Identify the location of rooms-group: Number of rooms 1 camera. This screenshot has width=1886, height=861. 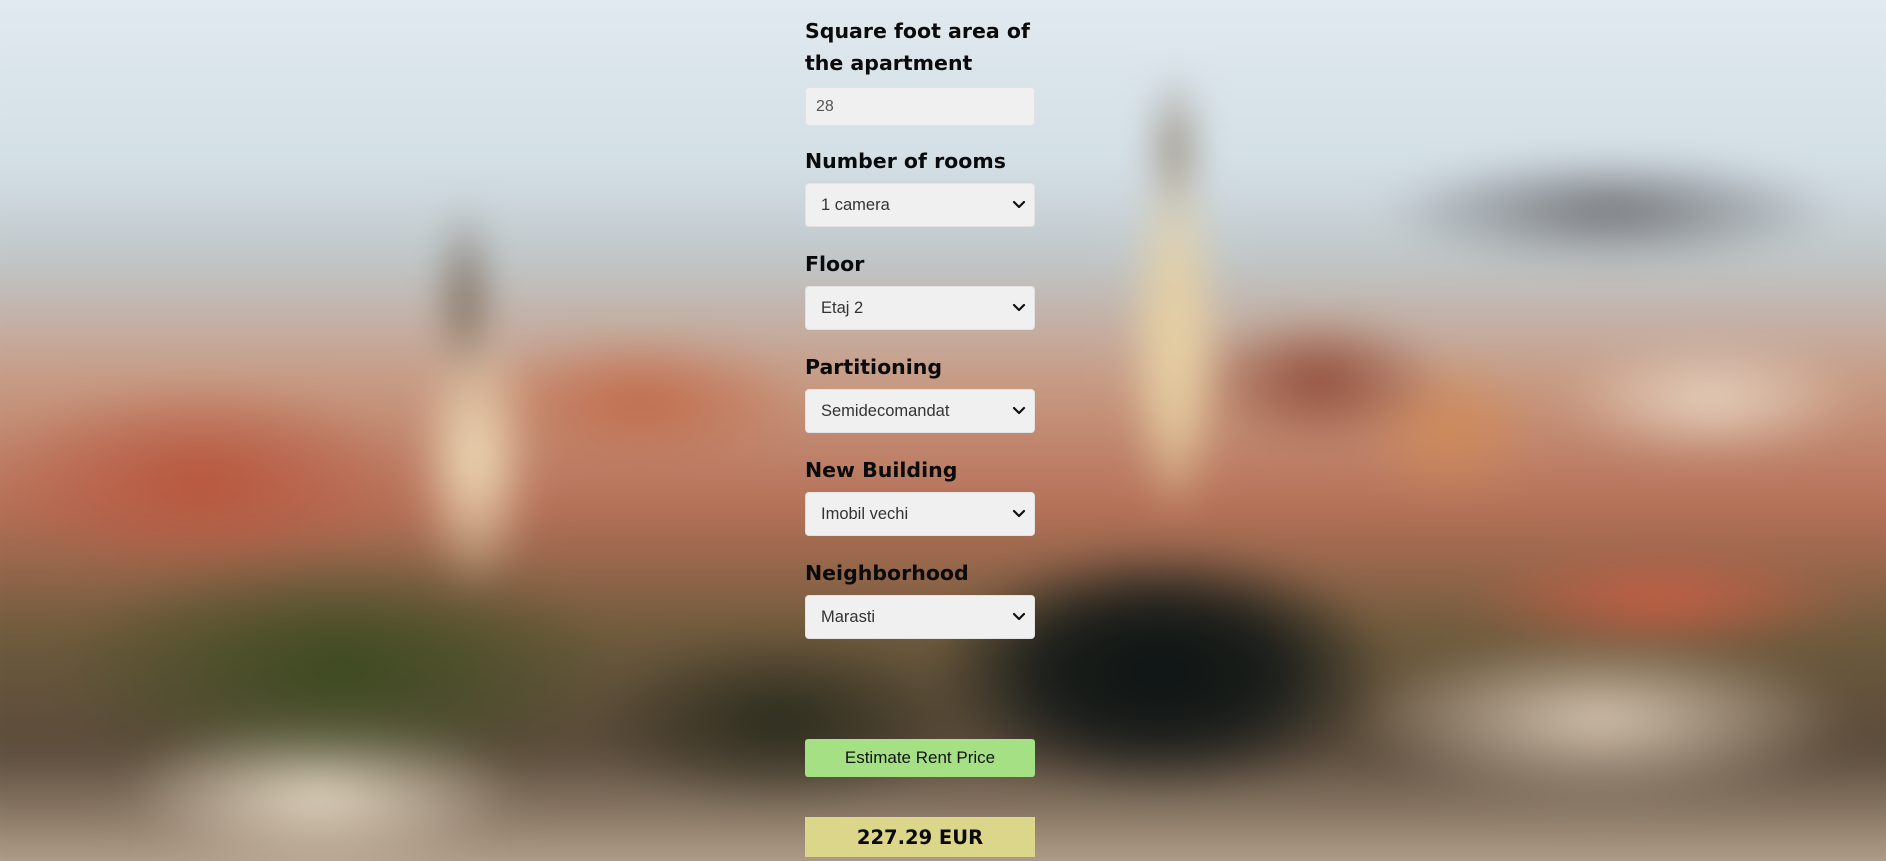
(921, 186).